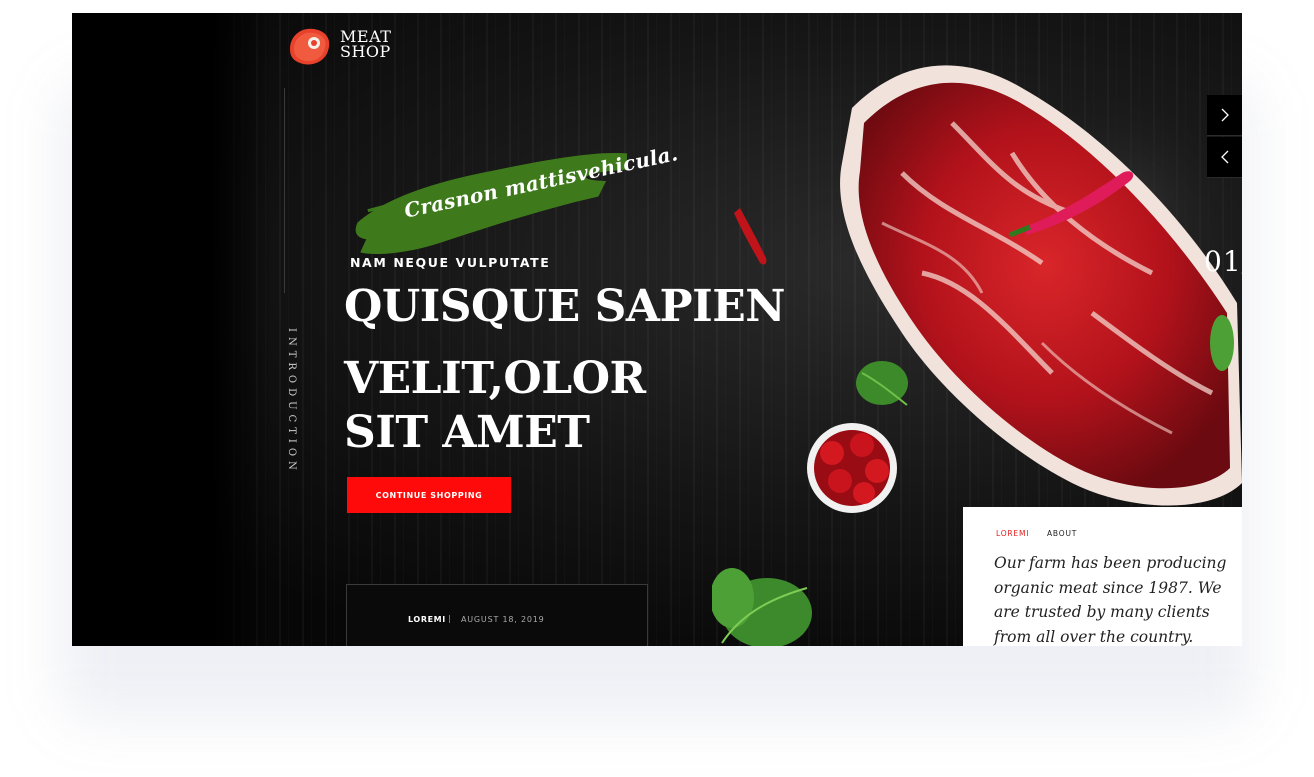 The height and width of the screenshot is (777, 1314). What do you see at coordinates (1223, 261) in the screenshot?
I see `slide-counter: 01/` at bounding box center [1223, 261].